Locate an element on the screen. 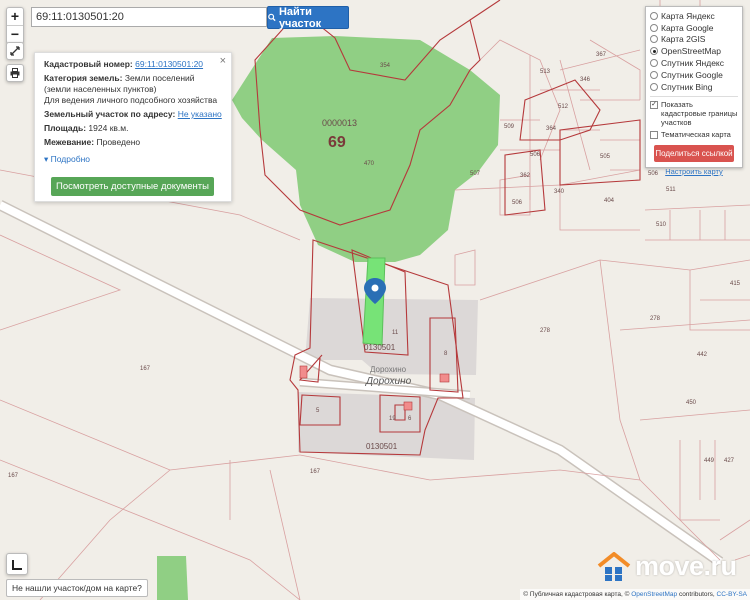 Image resolution: width=750 pixels, height=600 pixels. layer-option: Карта Google is located at coordinates (694, 28).